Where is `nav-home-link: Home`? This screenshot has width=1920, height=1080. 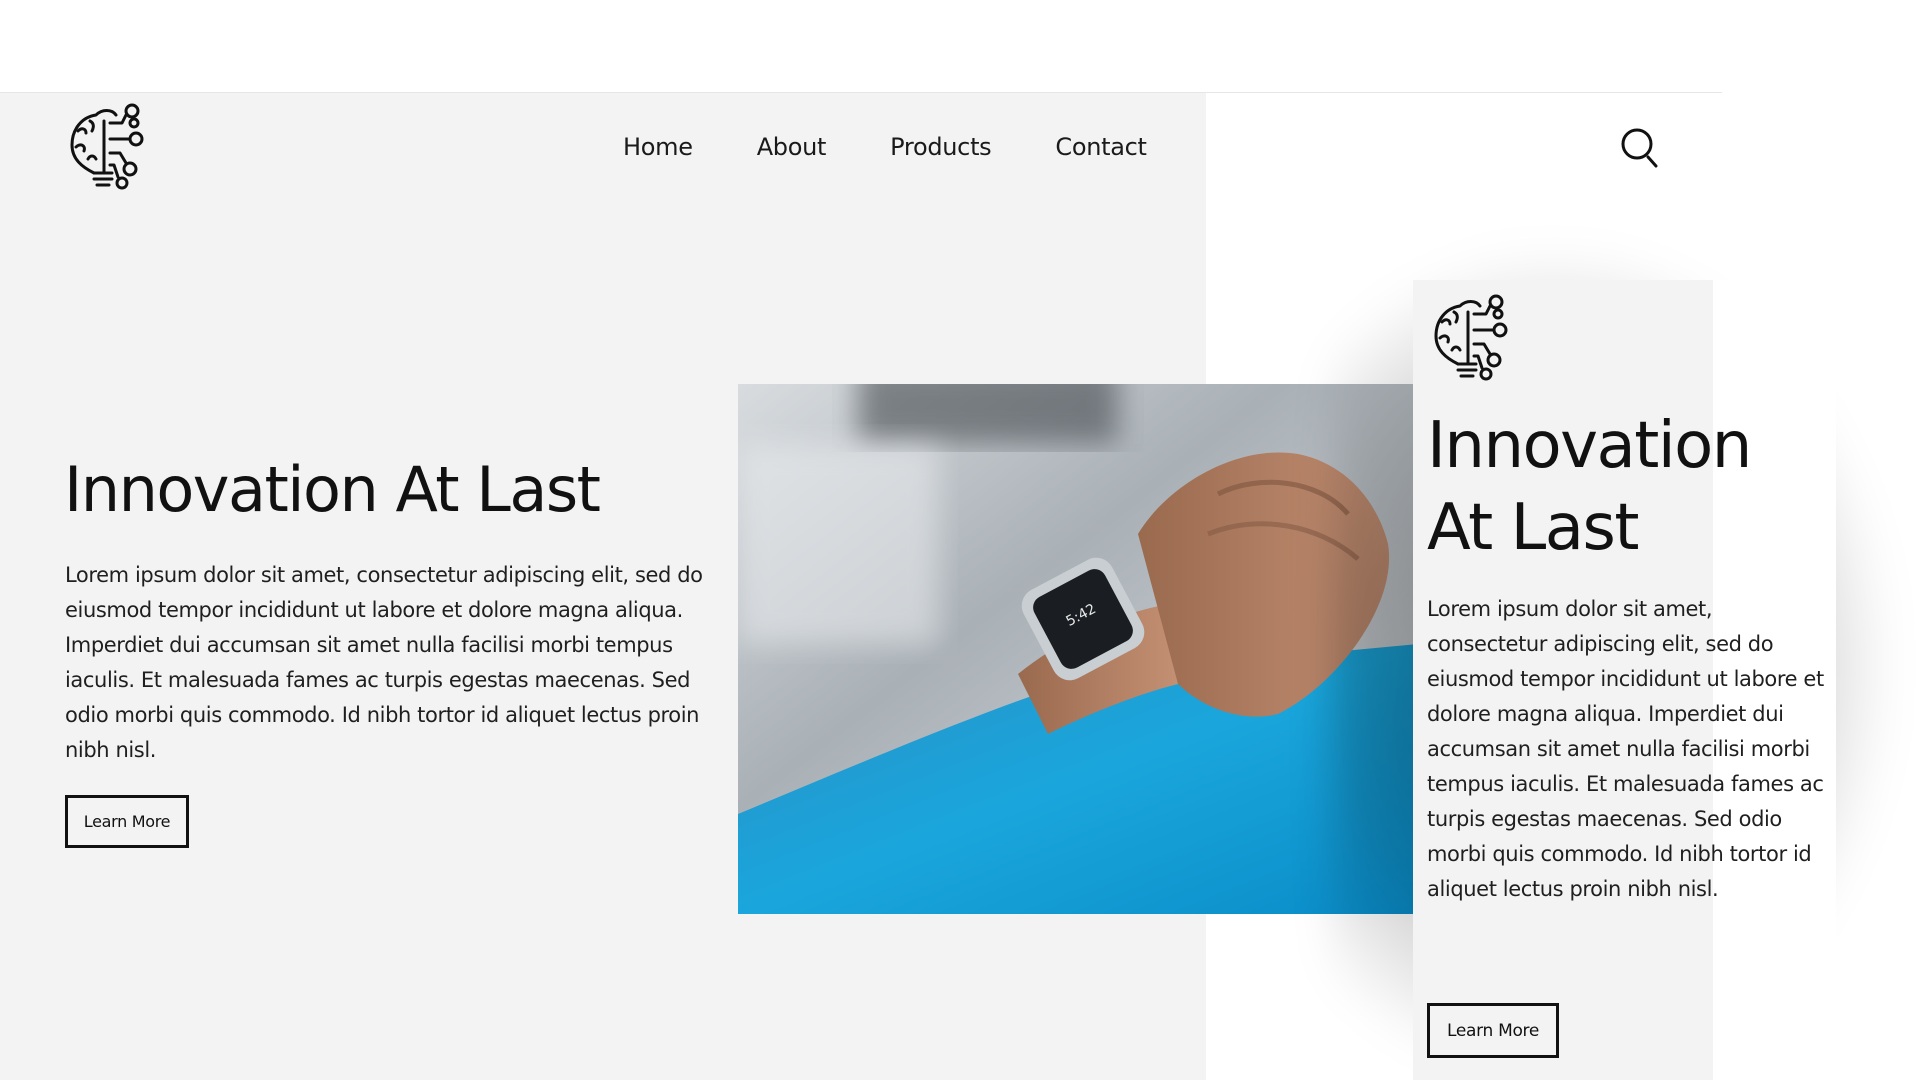 nav-home-link: Home is located at coordinates (658, 147).